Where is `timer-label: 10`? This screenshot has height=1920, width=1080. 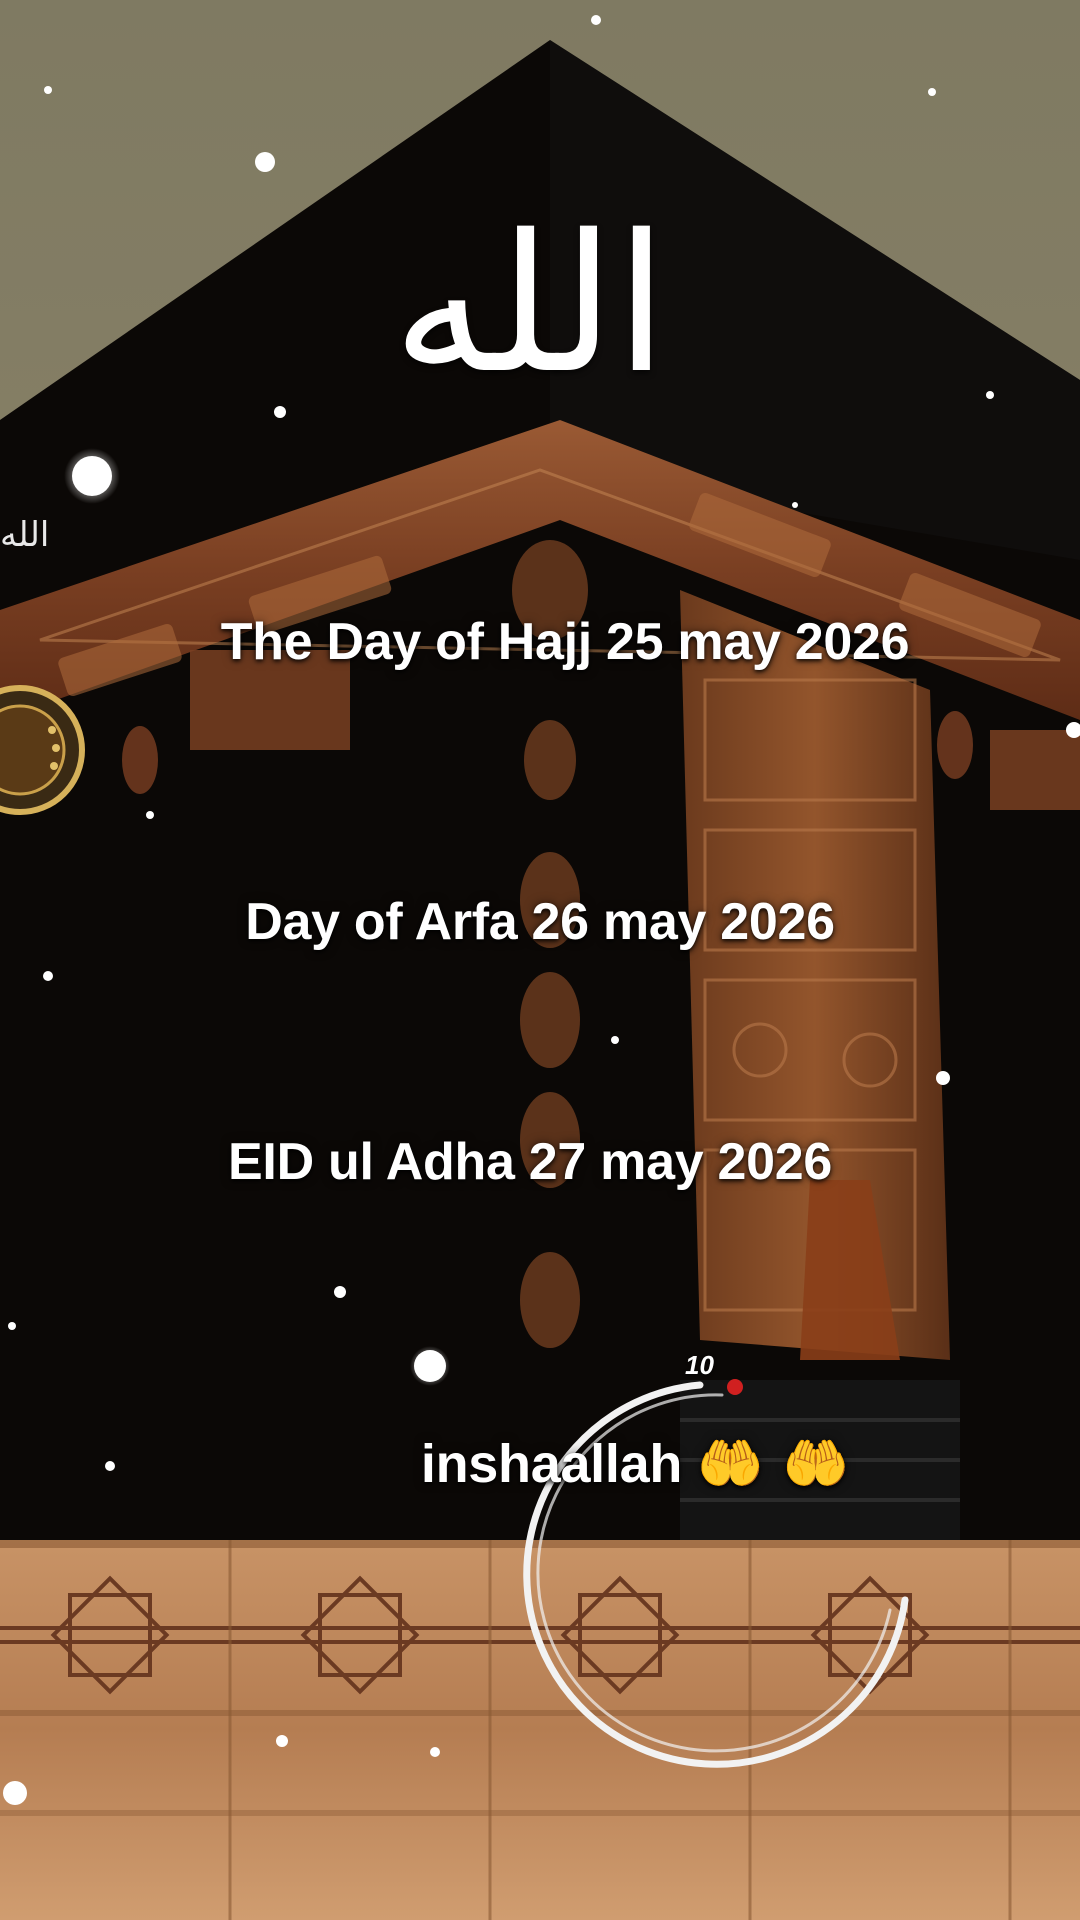
timer-label: 10 is located at coordinates (699, 1365).